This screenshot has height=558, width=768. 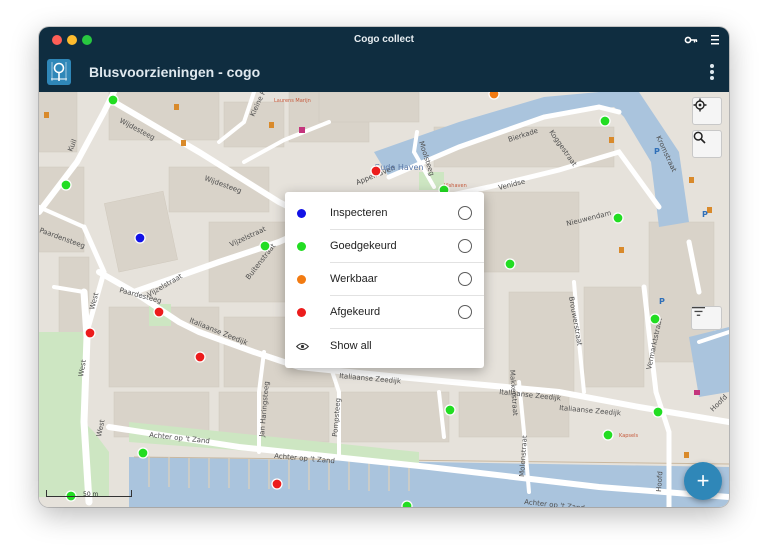 I want to click on add-button: +, so click(x=703, y=481).